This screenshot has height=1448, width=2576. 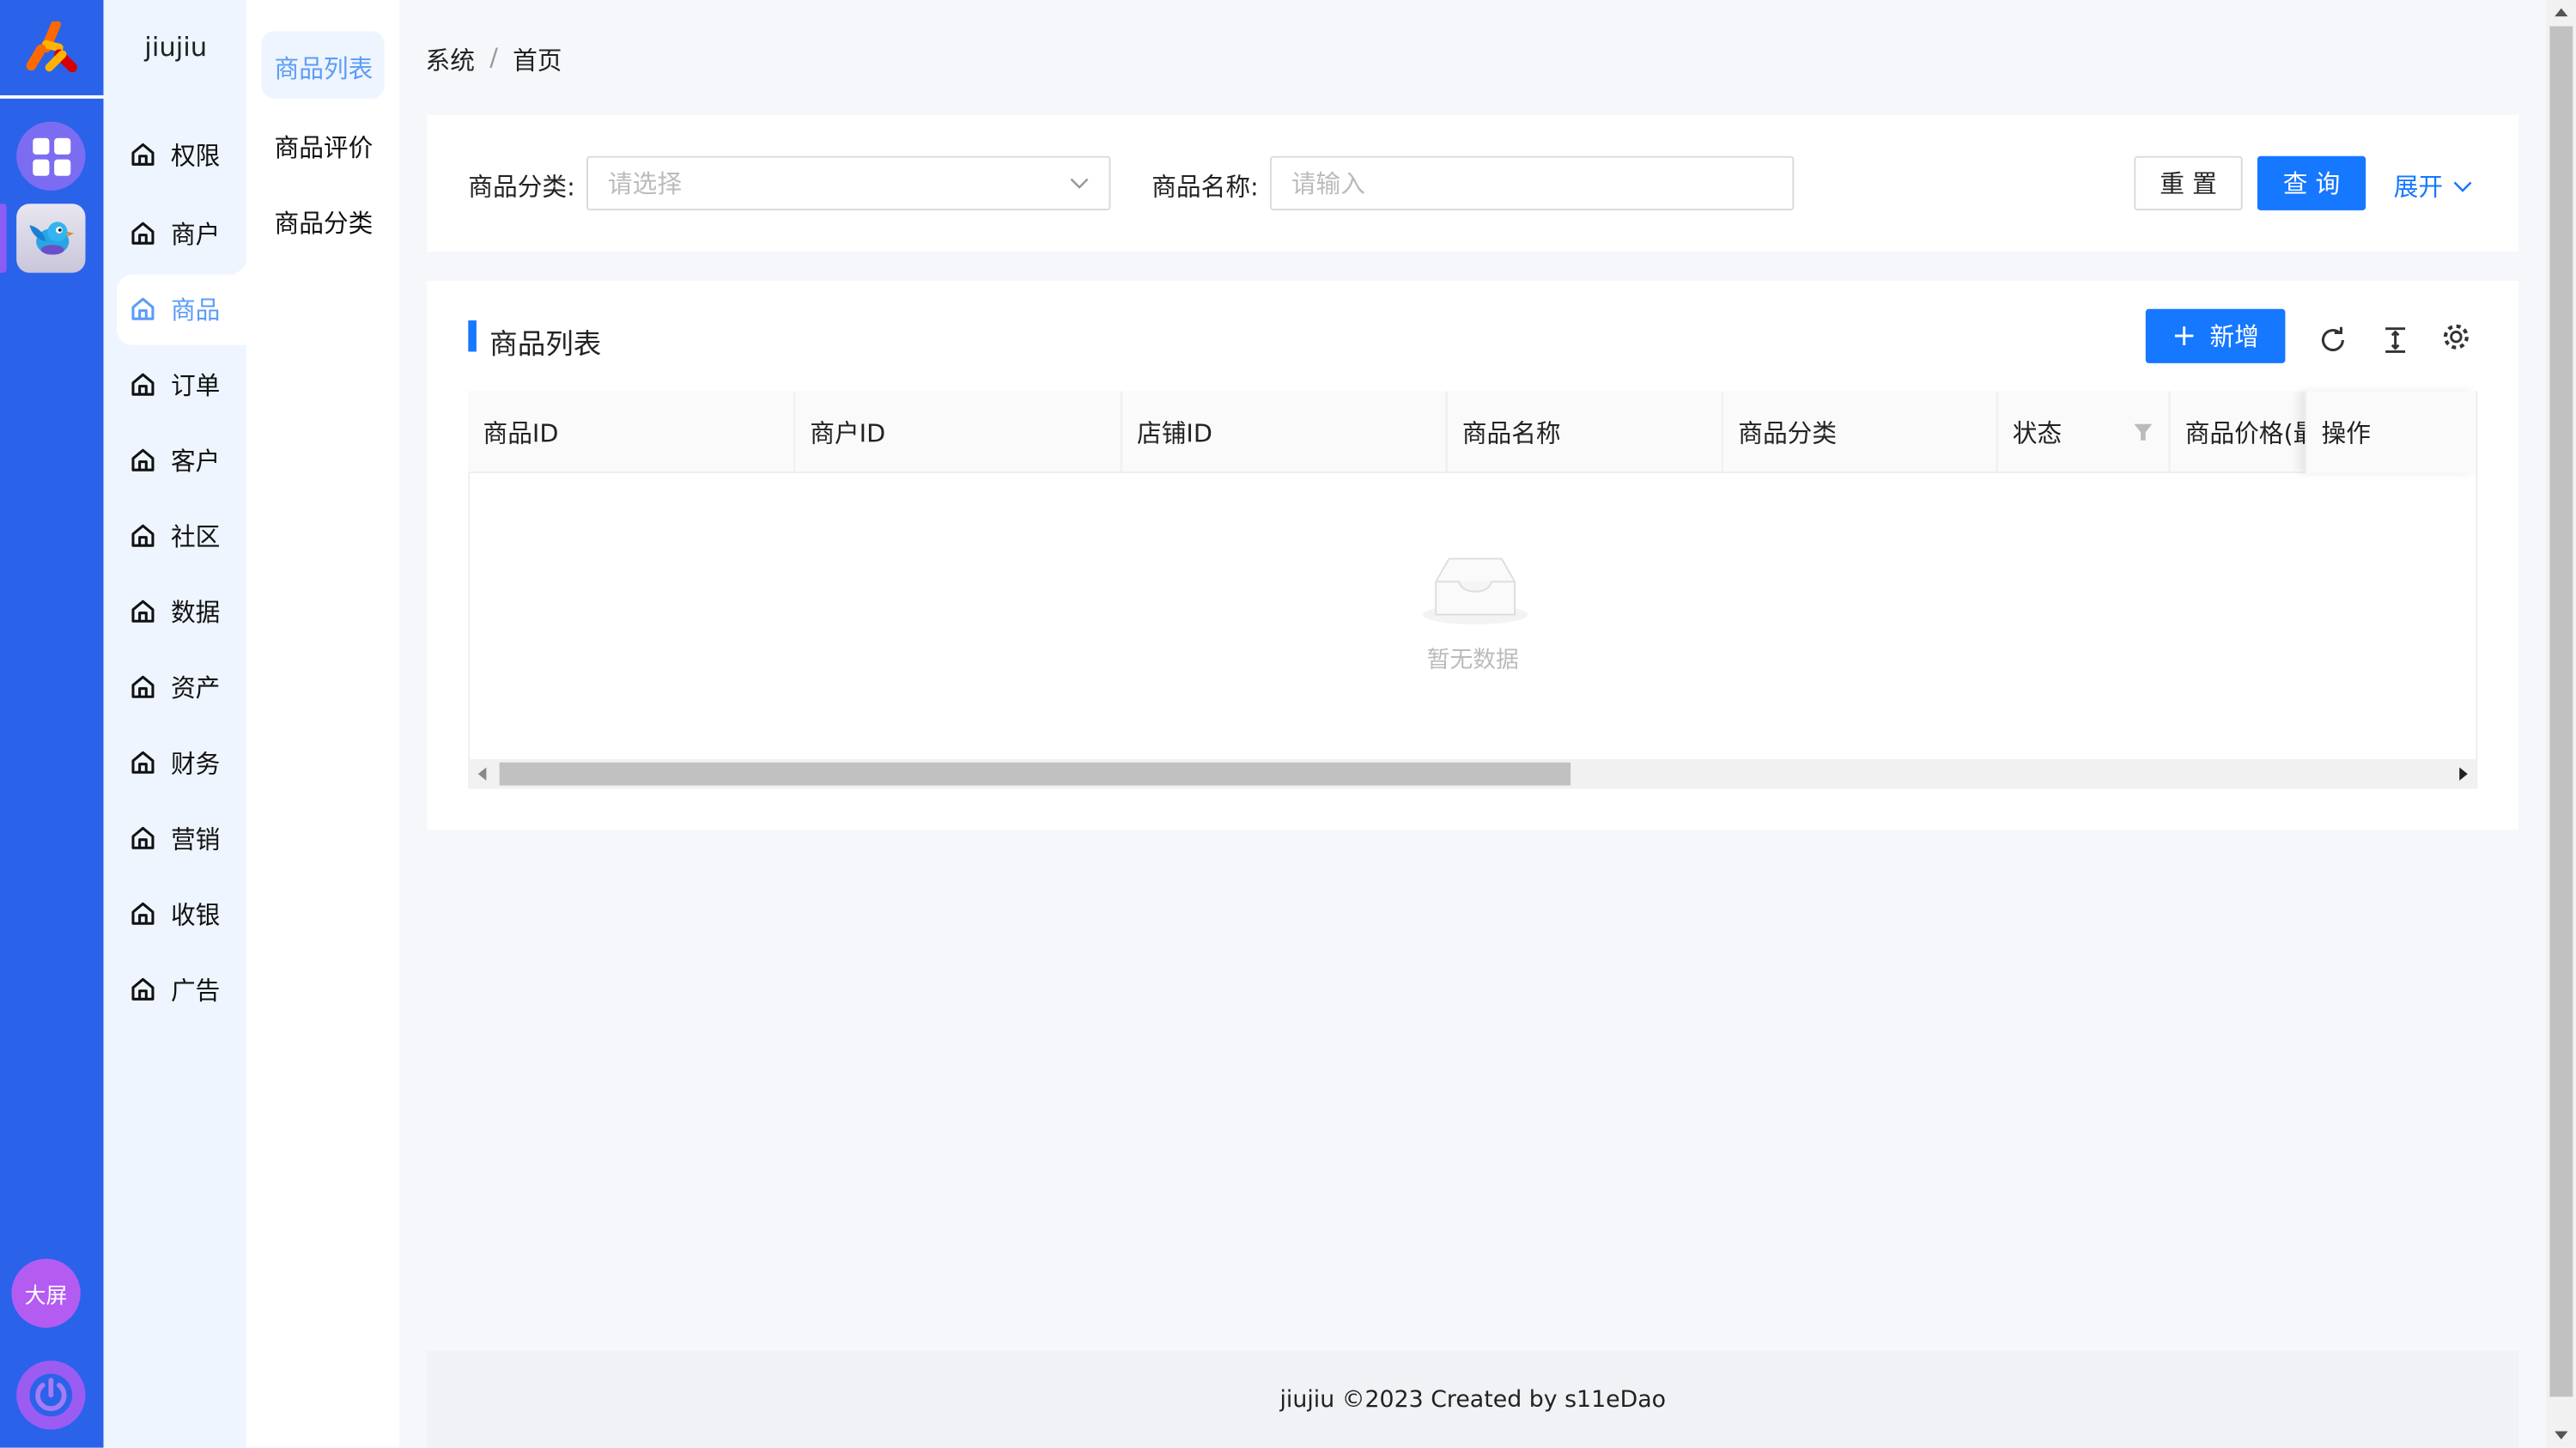 What do you see at coordinates (176, 47) in the screenshot?
I see `app-name-label: jiujiu` at bounding box center [176, 47].